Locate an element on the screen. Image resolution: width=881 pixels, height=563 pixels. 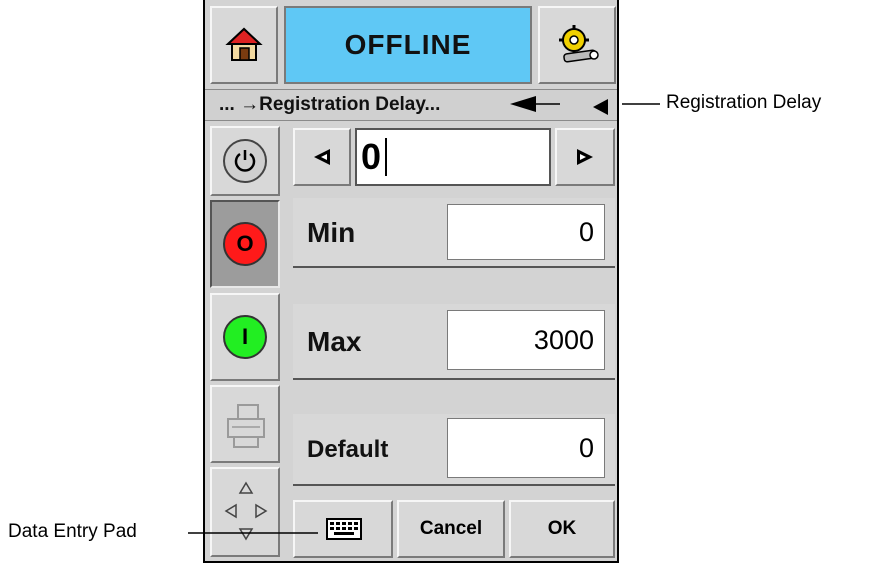
data-entry-pad-callout: Data Entry Pad is located at coordinates (72, 531).